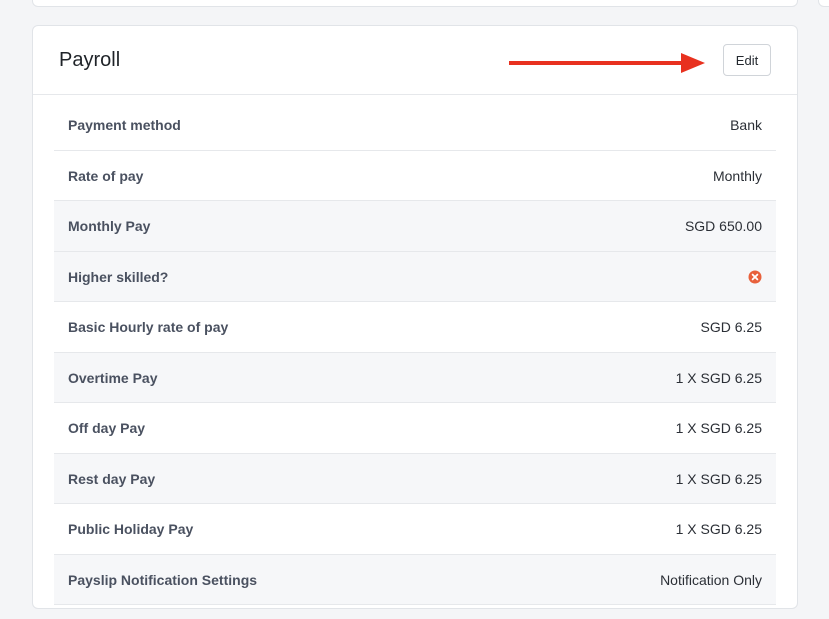  I want to click on previous-card, so click(415, 3).